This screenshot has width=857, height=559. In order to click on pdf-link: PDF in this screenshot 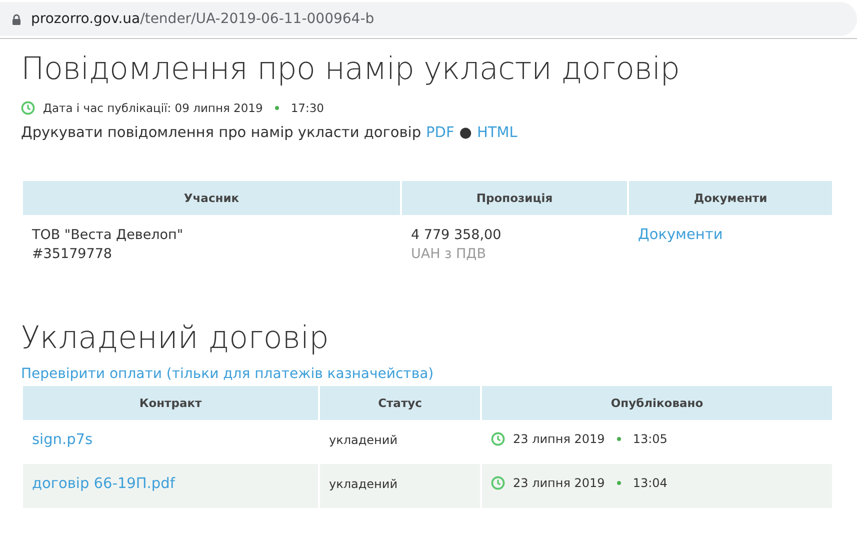, I will do `click(440, 133)`.